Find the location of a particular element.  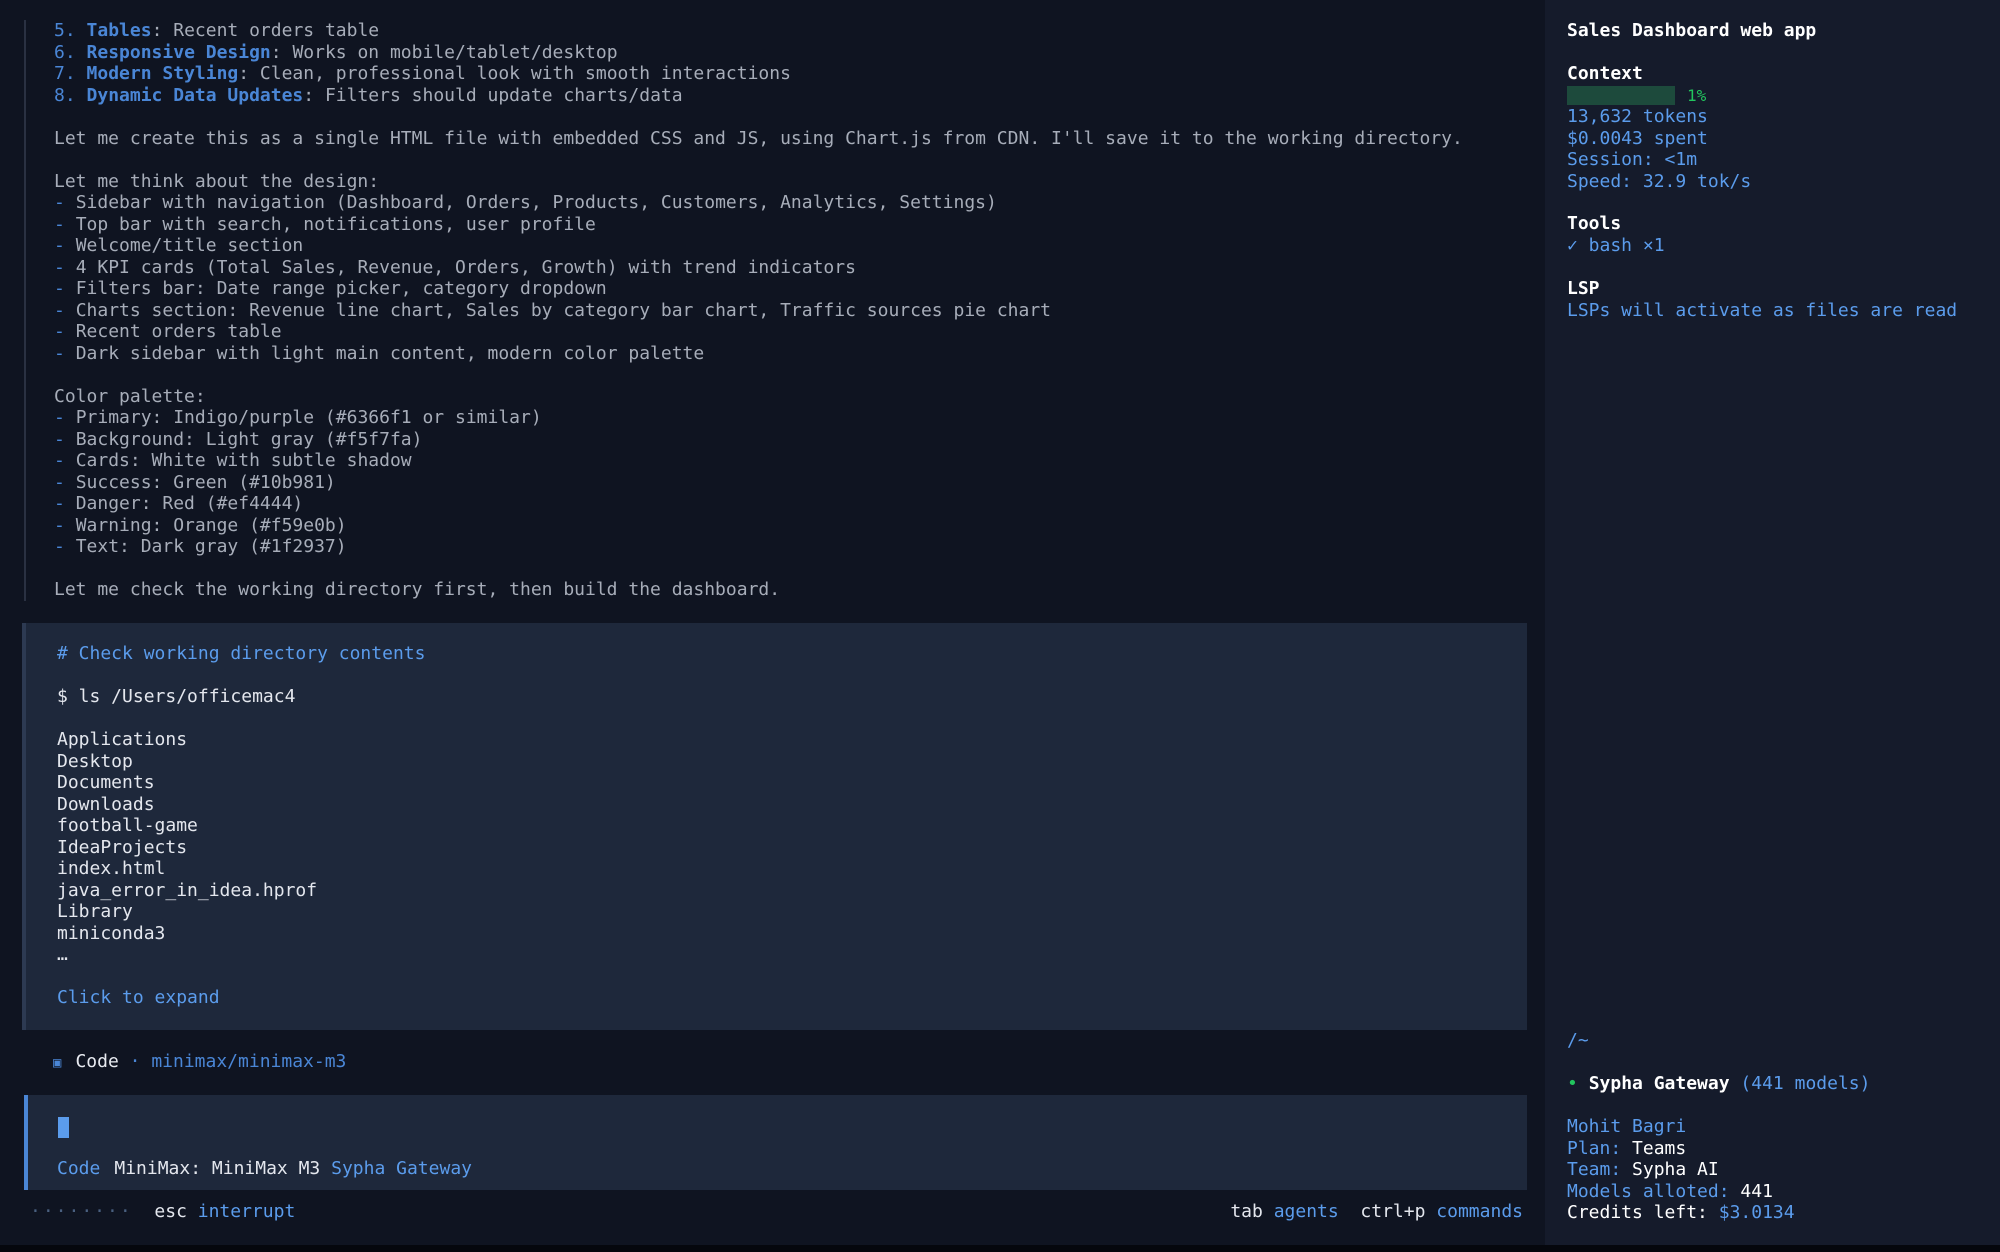

output-line: index.html is located at coordinates (111, 868).